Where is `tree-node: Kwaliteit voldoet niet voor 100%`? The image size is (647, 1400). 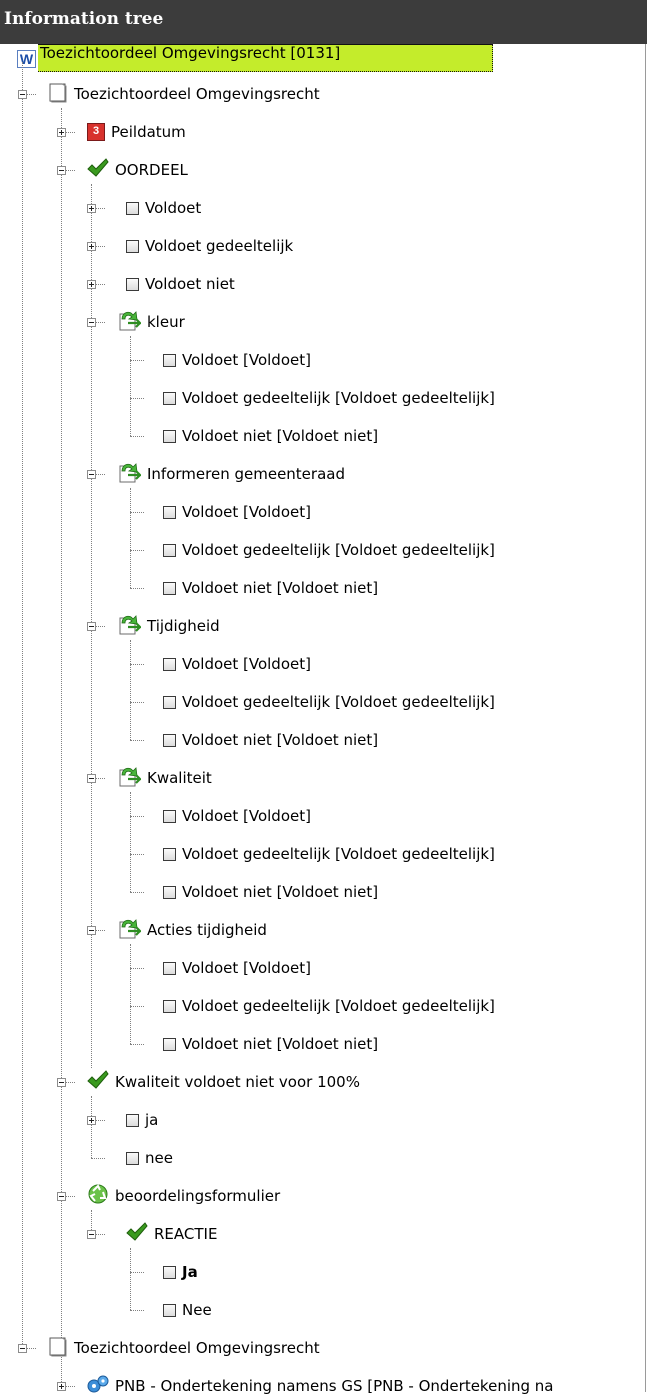 tree-node: Kwaliteit voldoet niet voor 100% is located at coordinates (223, 1082).